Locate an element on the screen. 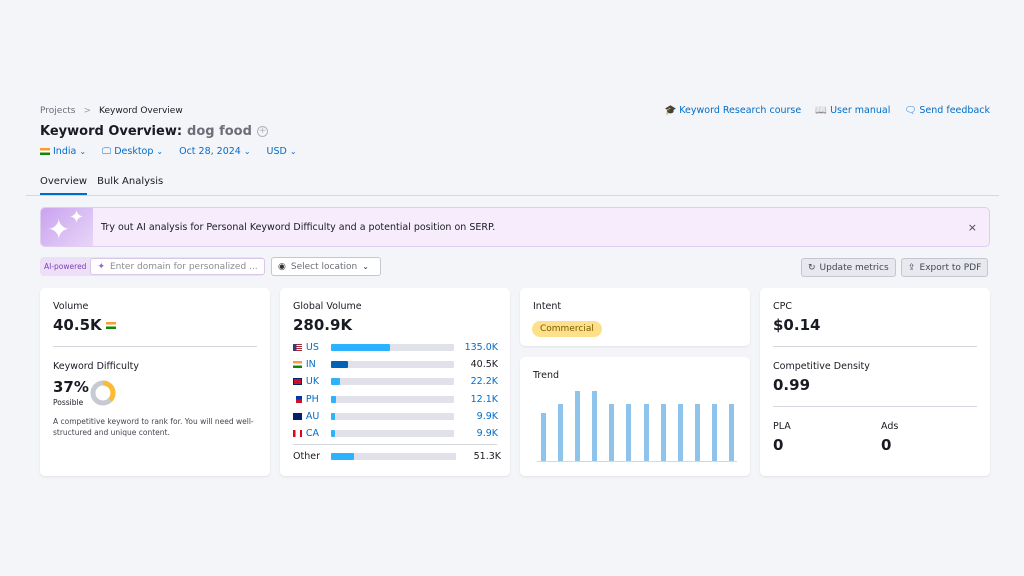  tab-bulk-analysis: Bulk Analysis is located at coordinates (130, 185).